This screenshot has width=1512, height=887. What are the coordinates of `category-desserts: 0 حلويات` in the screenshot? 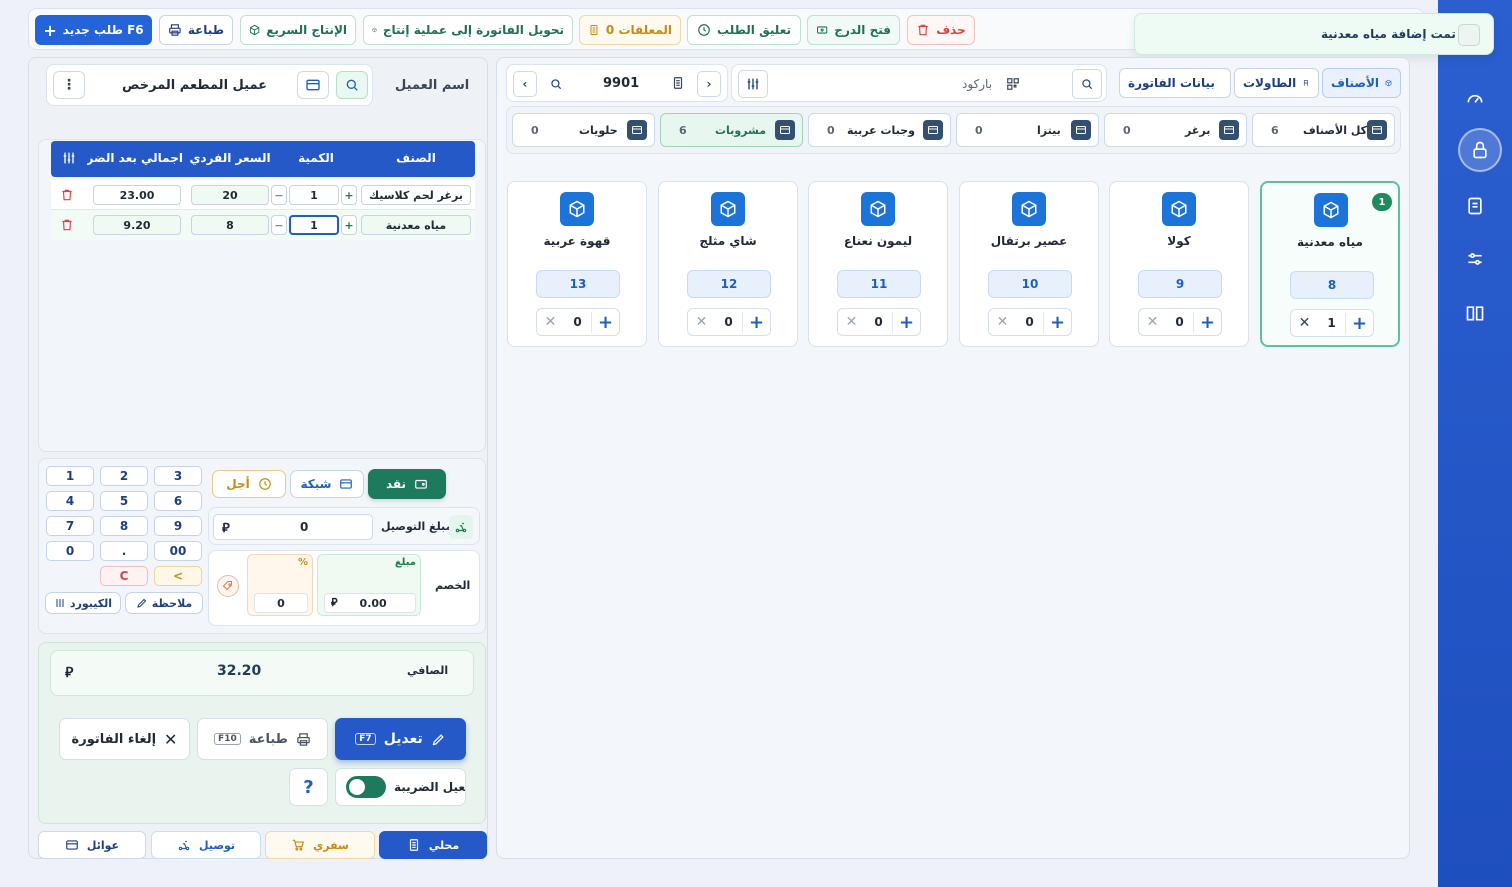 It's located at (583, 130).